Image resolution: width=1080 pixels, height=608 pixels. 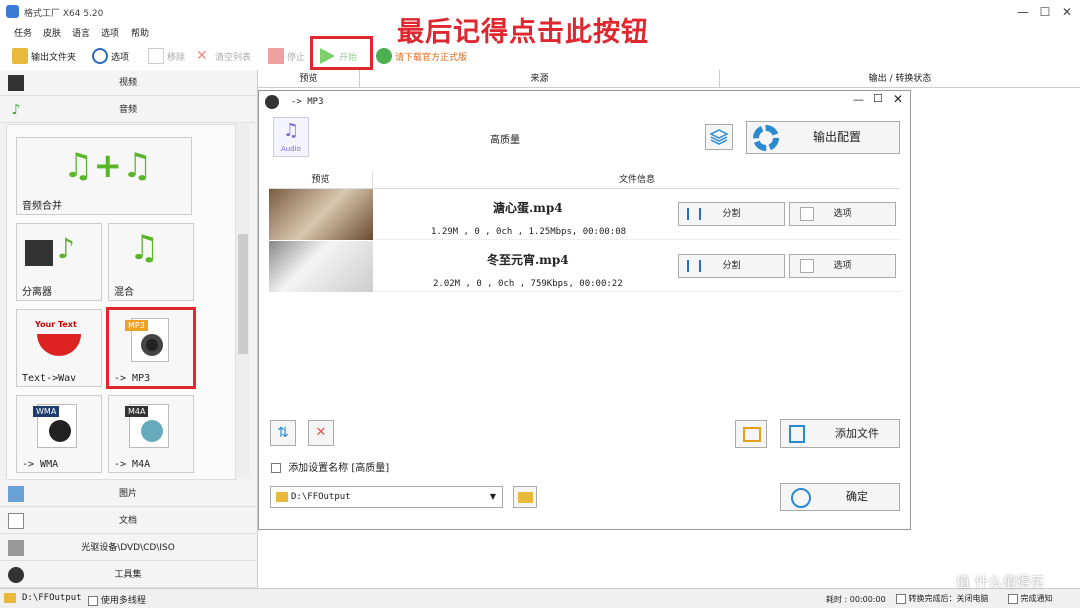 I want to click on m4a-badge: M4A, so click(x=137, y=411).